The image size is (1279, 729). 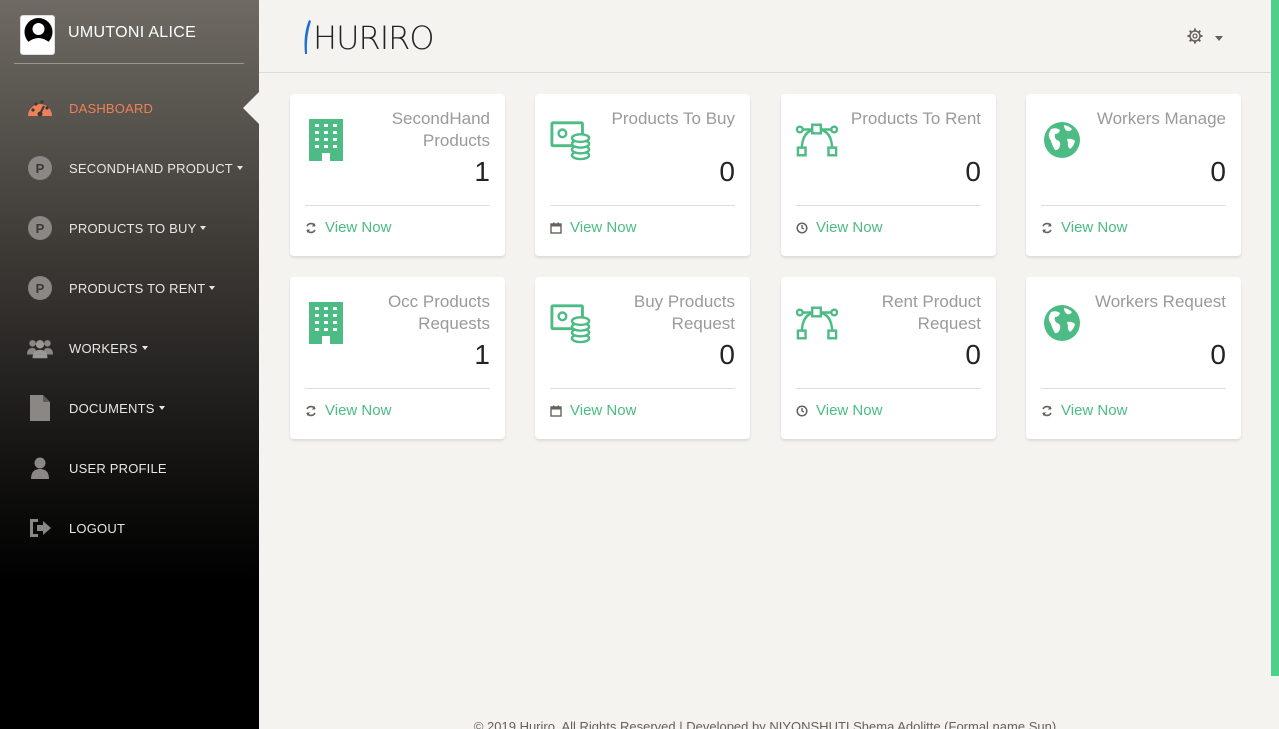 What do you see at coordinates (931, 312) in the screenshot?
I see `card-title: Rent Product Request` at bounding box center [931, 312].